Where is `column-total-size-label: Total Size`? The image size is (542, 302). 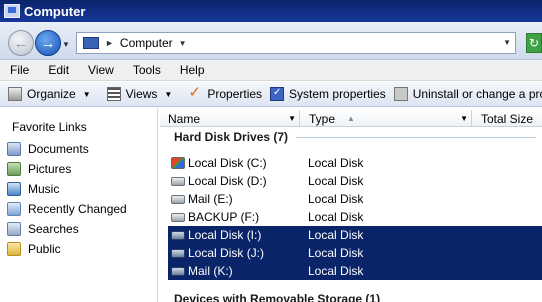 column-total-size-label: Total Size is located at coordinates (507, 118).